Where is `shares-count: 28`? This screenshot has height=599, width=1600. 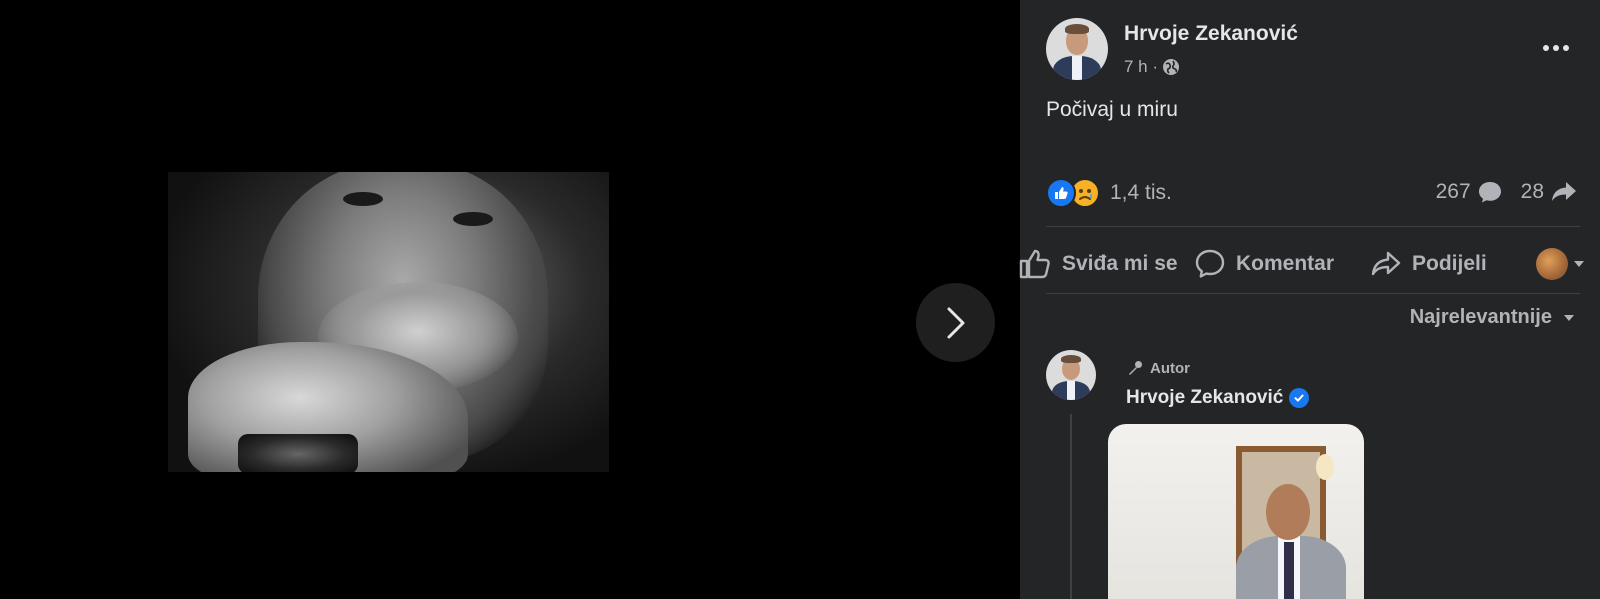
shares-count: 28 is located at coordinates (1532, 191).